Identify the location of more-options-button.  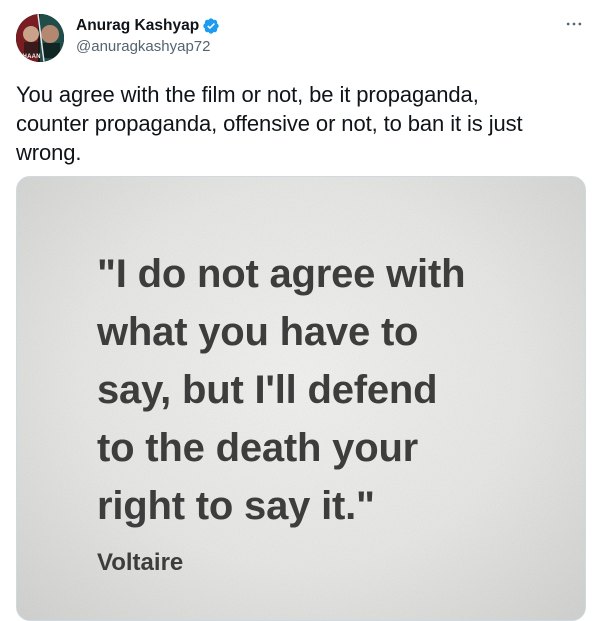
(574, 24).